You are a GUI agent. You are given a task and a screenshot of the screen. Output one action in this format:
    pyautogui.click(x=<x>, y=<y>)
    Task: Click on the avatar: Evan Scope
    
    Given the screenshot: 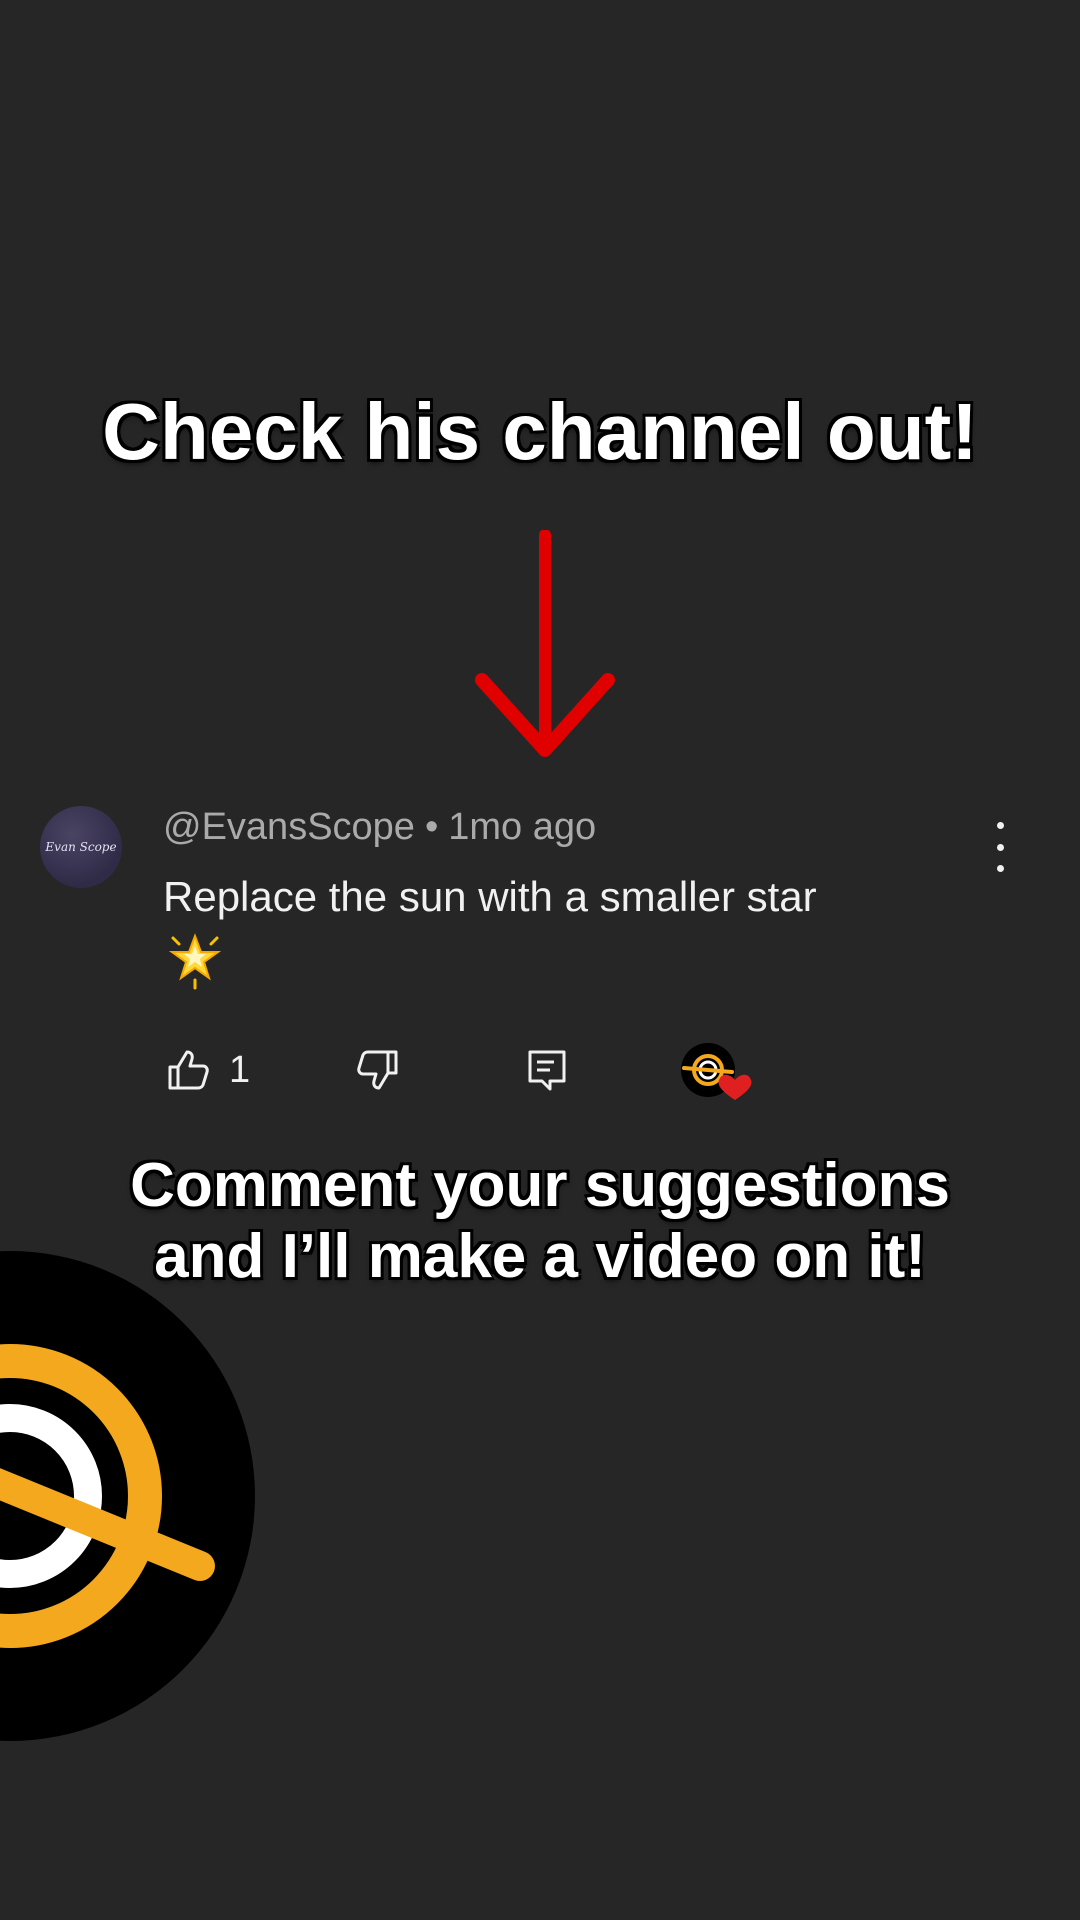 What is the action you would take?
    pyautogui.click(x=81, y=847)
    